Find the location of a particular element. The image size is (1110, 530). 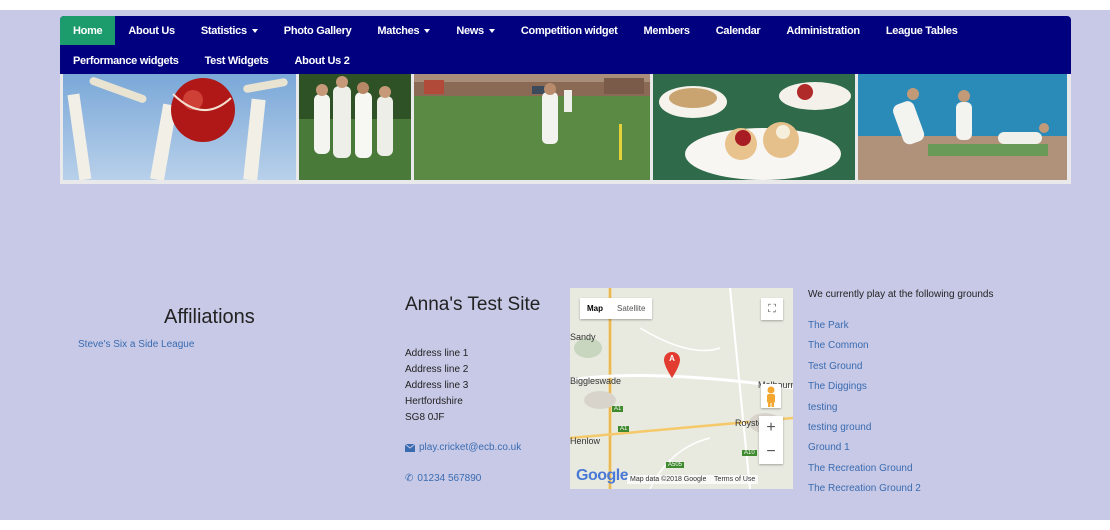

nav-item-label: Administration is located at coordinates (823, 30).